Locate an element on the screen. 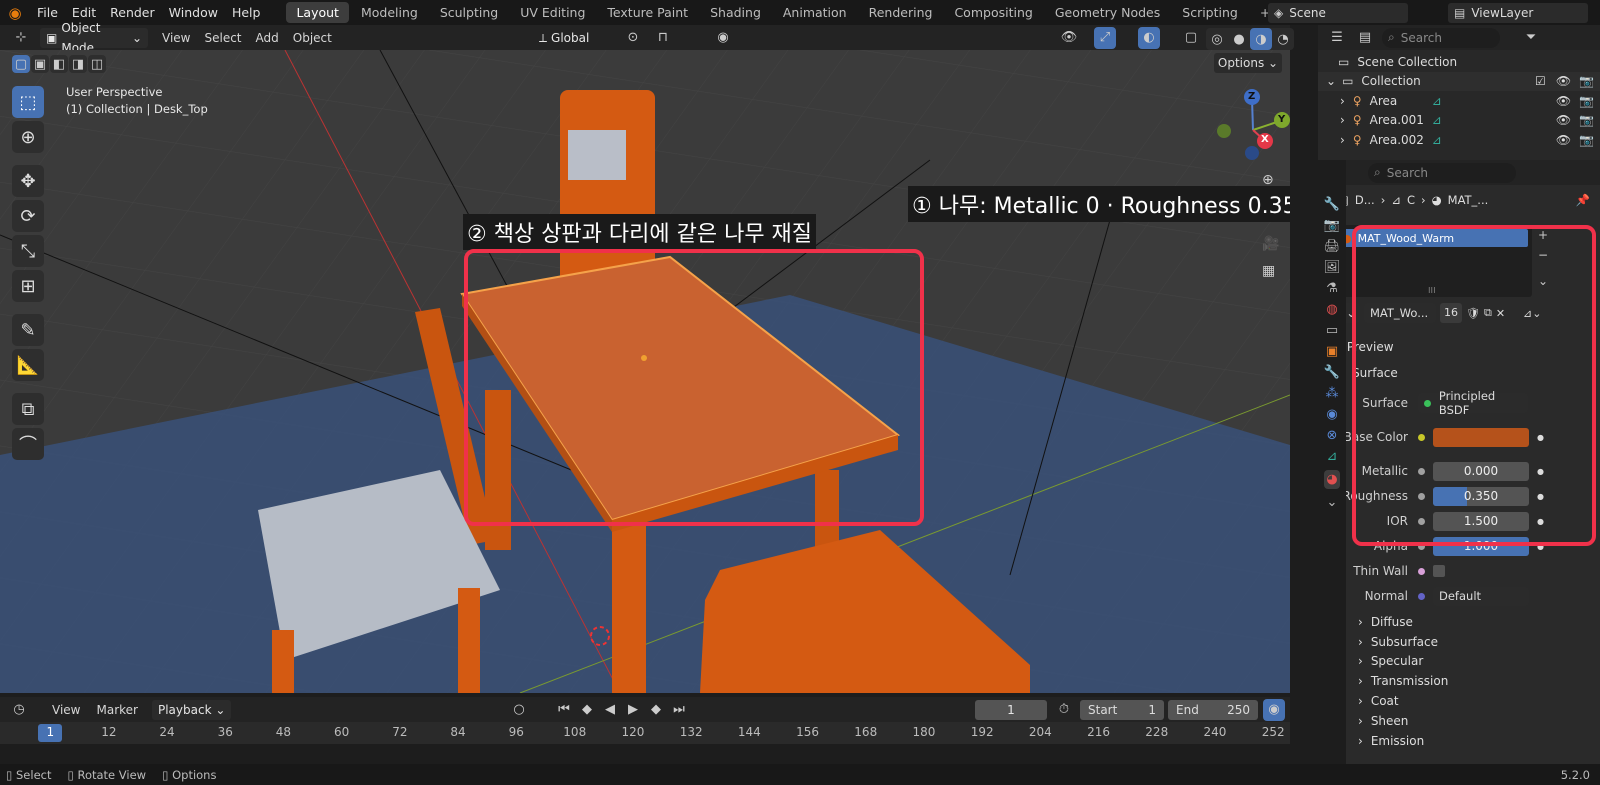  outliner-item: › ♀ Area.002 ⊿ 👁 📷 is located at coordinates (1459, 140).